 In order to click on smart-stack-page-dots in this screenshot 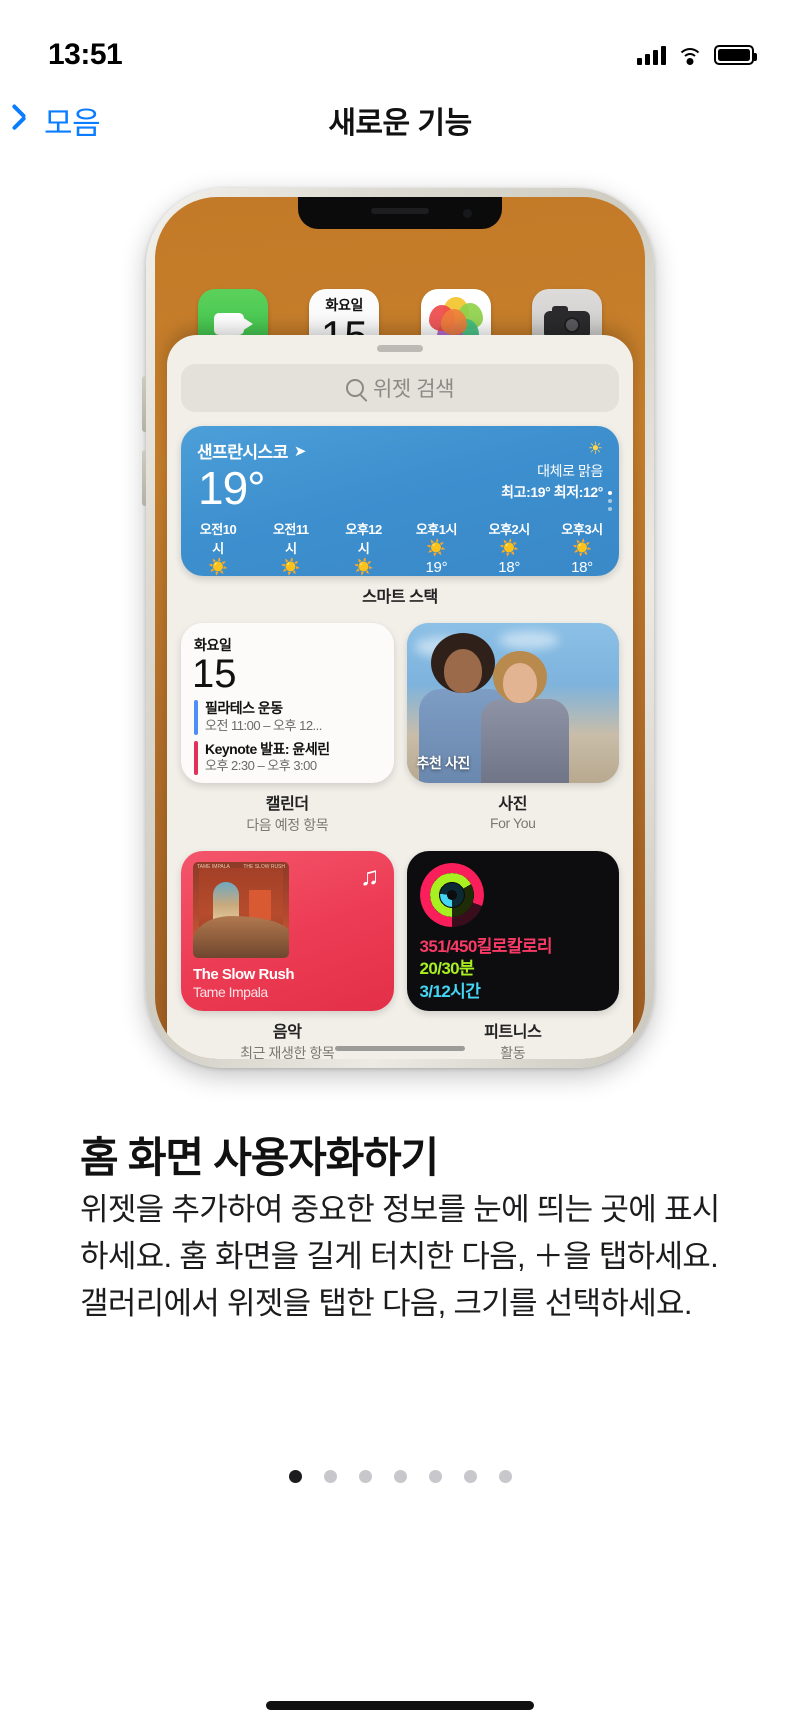, I will do `click(610, 501)`.